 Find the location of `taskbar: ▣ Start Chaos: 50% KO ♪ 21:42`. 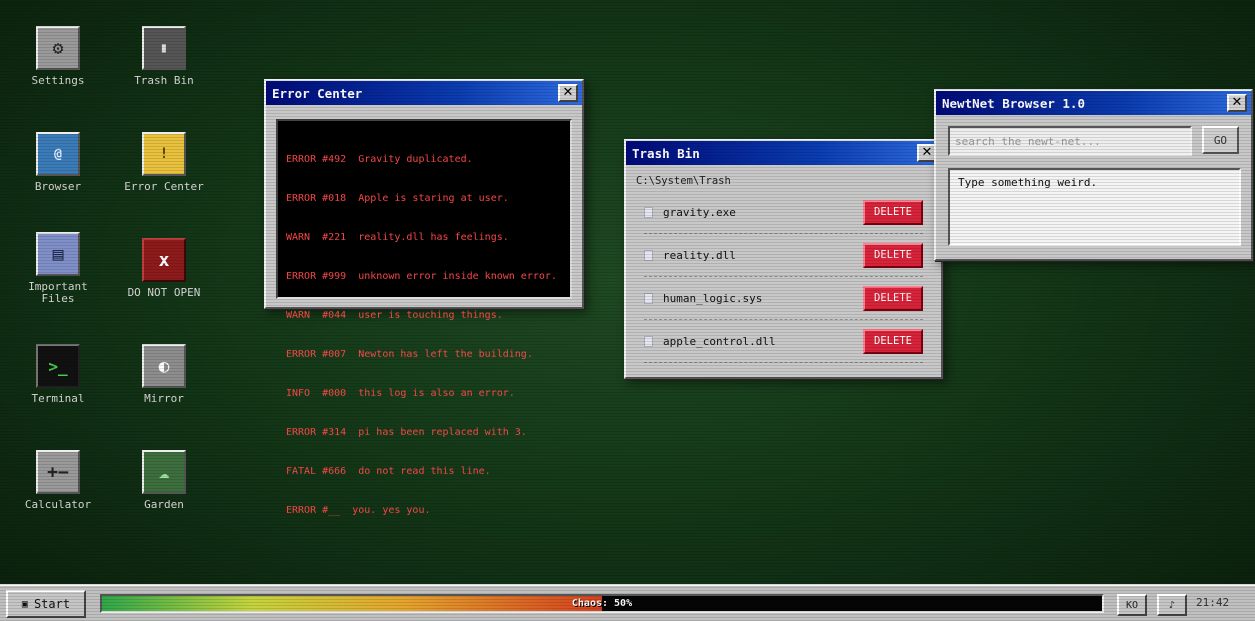

taskbar: ▣ Start Chaos: 50% KO ♪ 21:42 is located at coordinates (627, 602).